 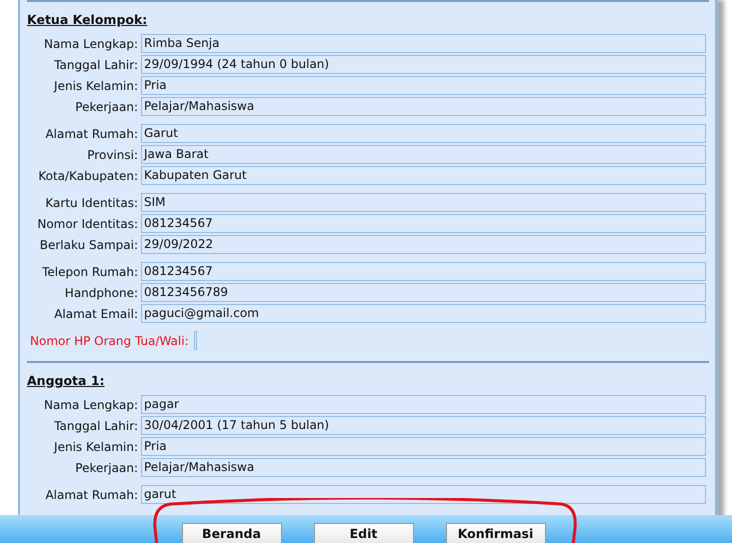 What do you see at coordinates (232, 533) in the screenshot?
I see `action-button: Beranda` at bounding box center [232, 533].